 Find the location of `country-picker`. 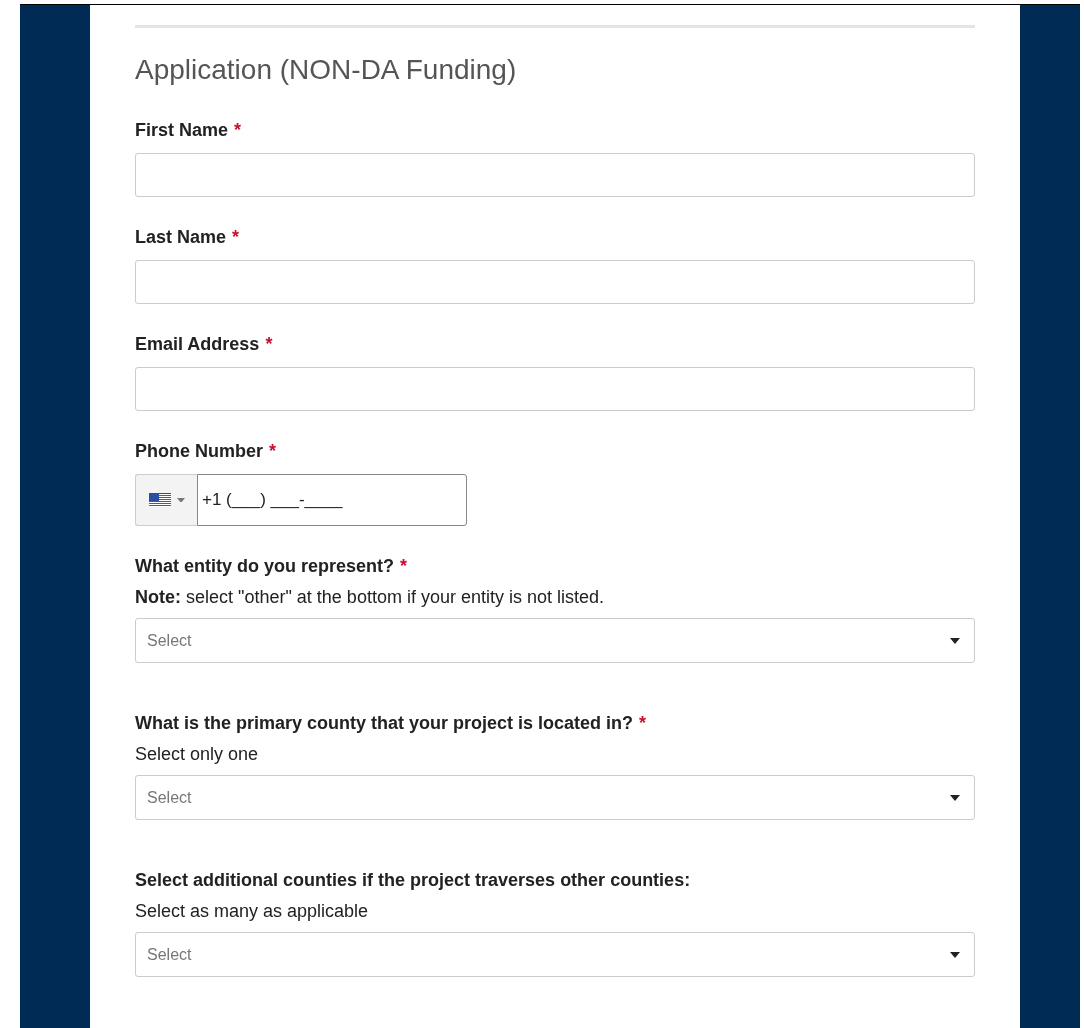

country-picker is located at coordinates (166, 500).